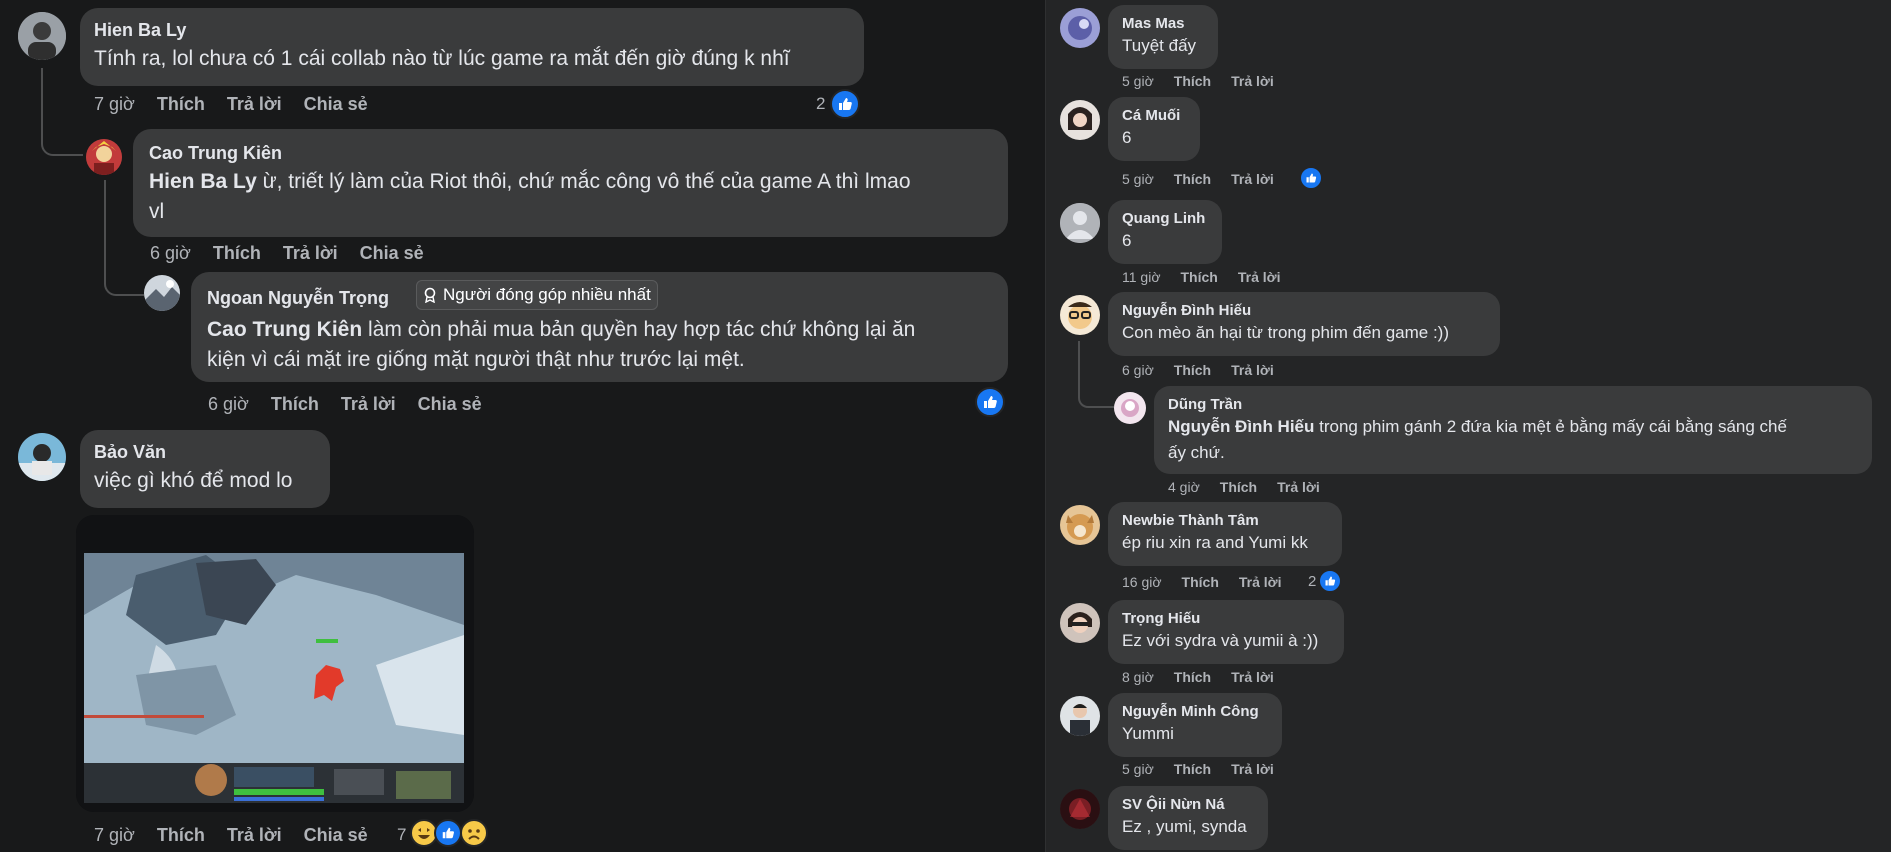 This screenshot has height=852, width=1891. What do you see at coordinates (1304, 310) in the screenshot?
I see `comment-author: Nguyễn Đình Hiếu` at bounding box center [1304, 310].